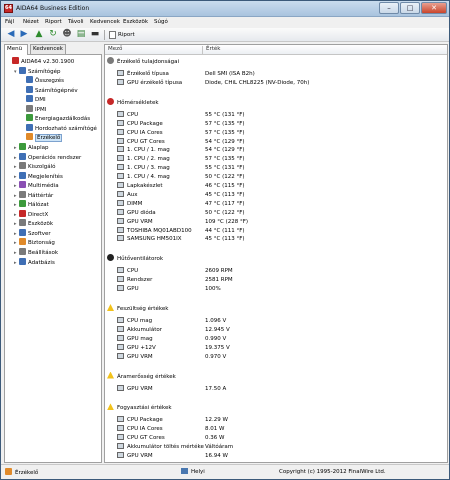 Image resolution: width=450 pixels, height=480 pixels. Describe the element at coordinates (410, 8) in the screenshot. I see `maximize-button: □` at that location.